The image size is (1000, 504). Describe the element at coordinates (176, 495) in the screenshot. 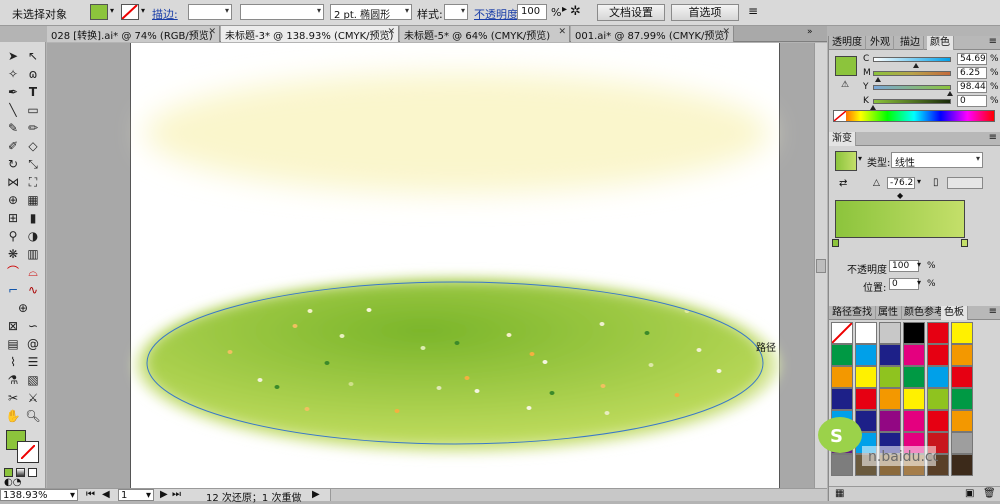

I see `last-page-icon: ⏭` at that location.